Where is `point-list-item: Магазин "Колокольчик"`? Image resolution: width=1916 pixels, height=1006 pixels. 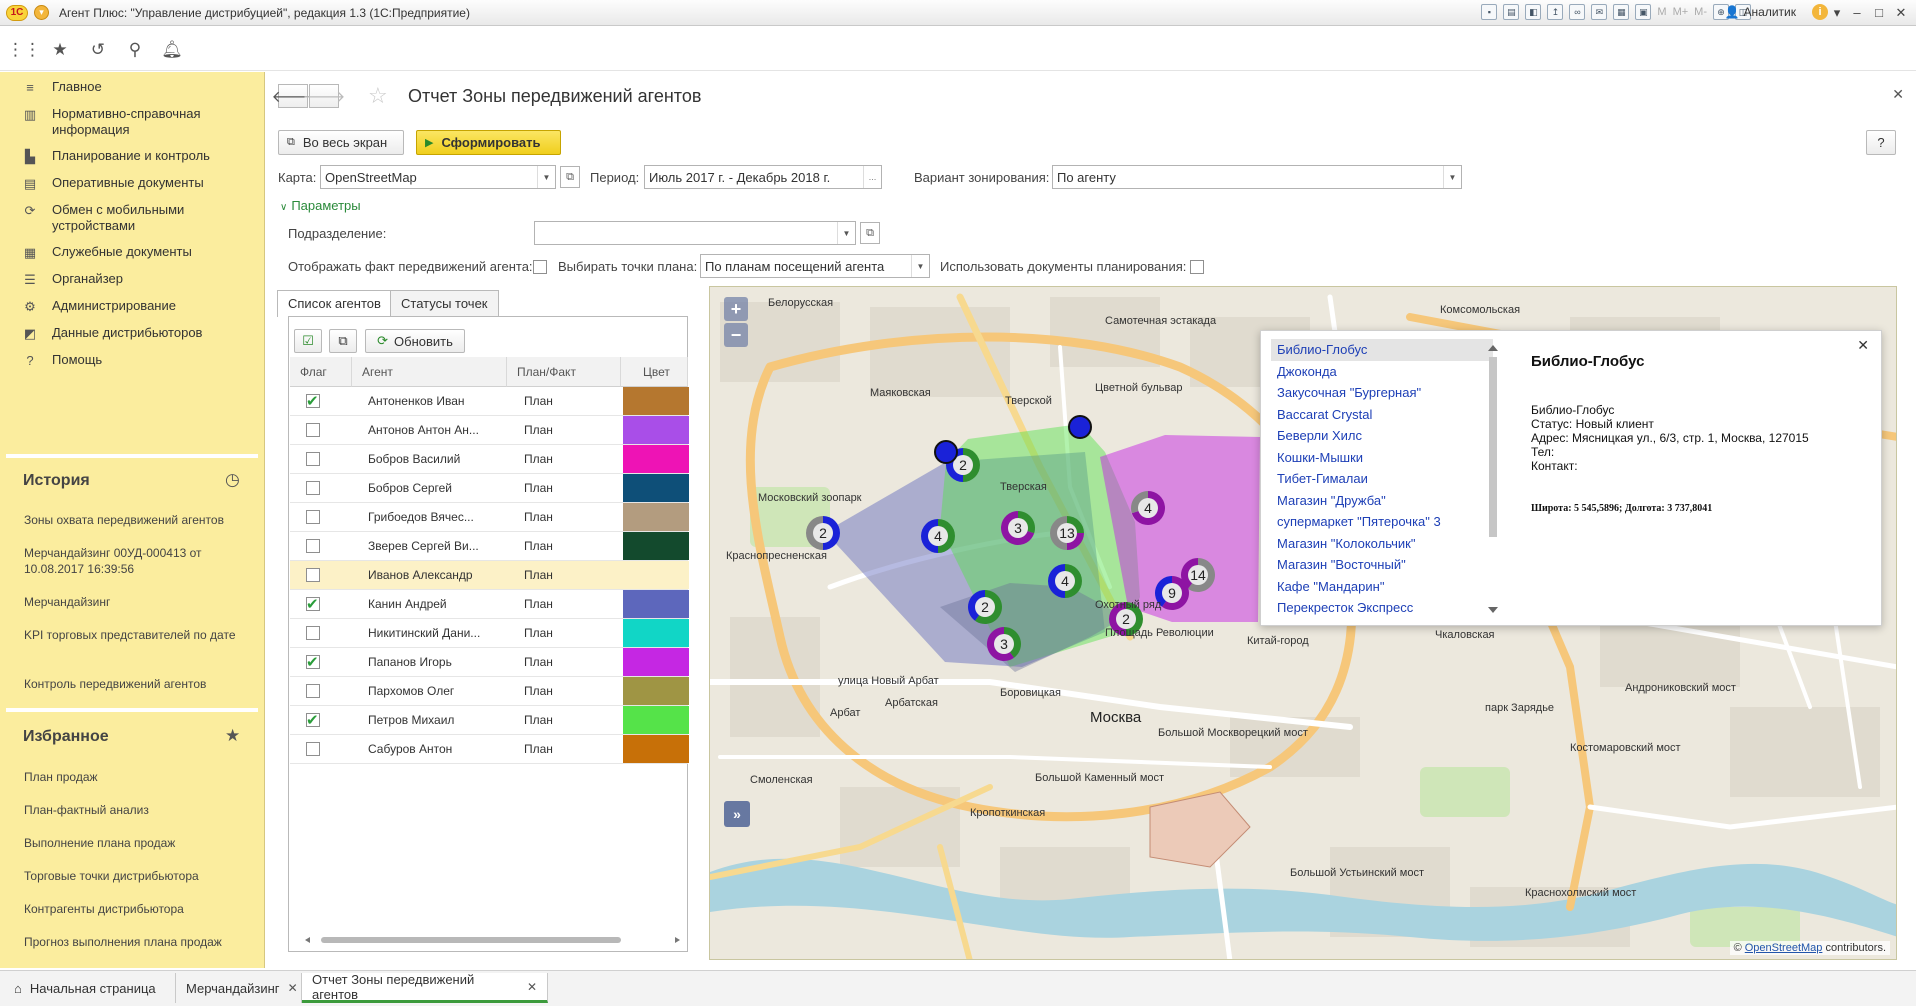 point-list-item: Магазин "Колокольчик" is located at coordinates (1382, 544).